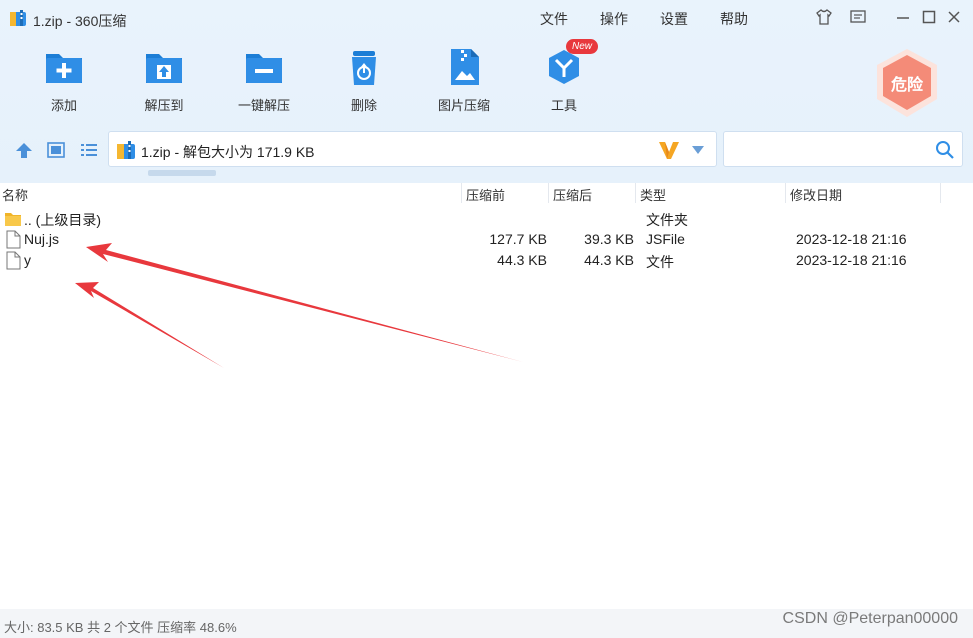 The image size is (973, 638). I want to click on thumbnail-view-icon, so click(56, 150).